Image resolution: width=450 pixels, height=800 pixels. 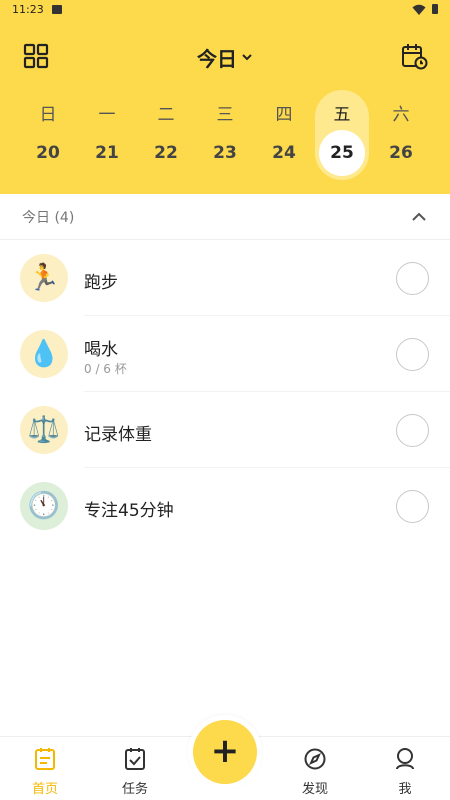 I want to click on task-name: 跑步, so click(x=101, y=283).